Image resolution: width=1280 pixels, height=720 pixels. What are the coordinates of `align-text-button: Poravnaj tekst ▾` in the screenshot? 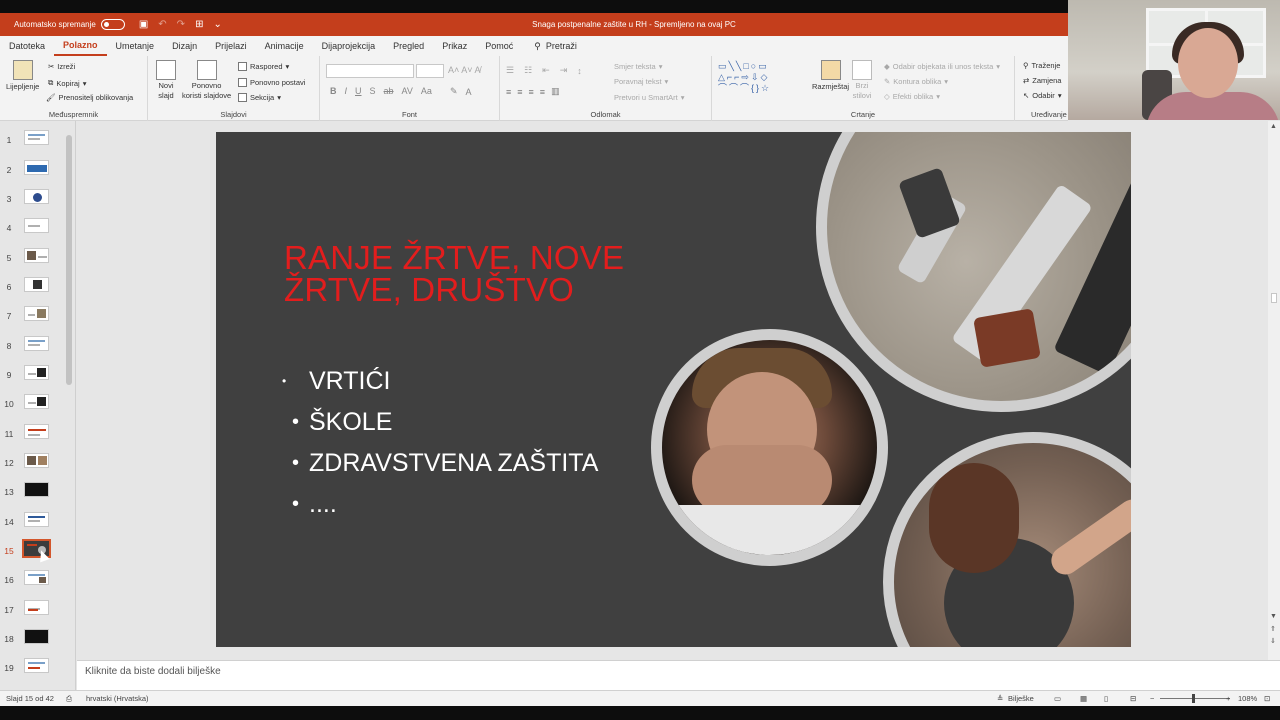 It's located at (641, 81).